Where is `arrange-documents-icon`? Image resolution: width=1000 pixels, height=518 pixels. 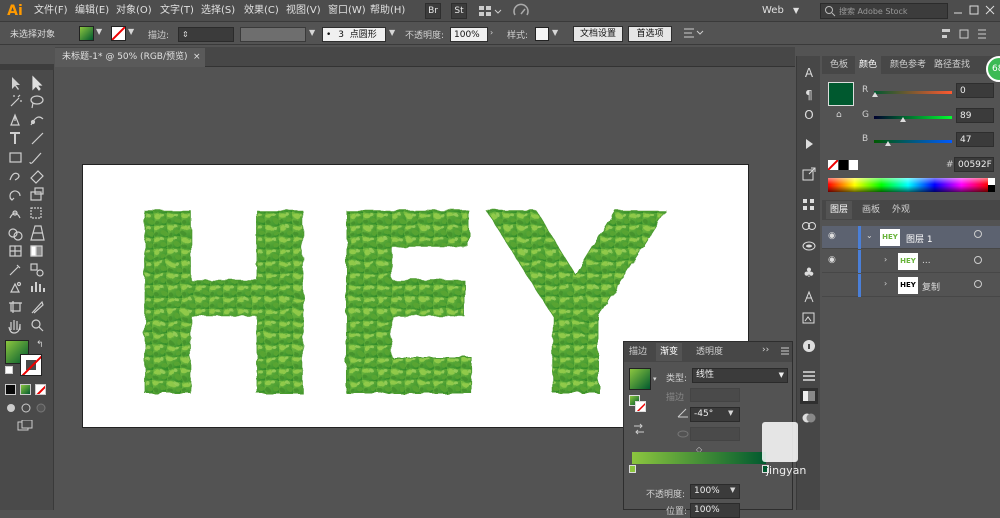
arrange-documents-icon is located at coordinates (490, 11).